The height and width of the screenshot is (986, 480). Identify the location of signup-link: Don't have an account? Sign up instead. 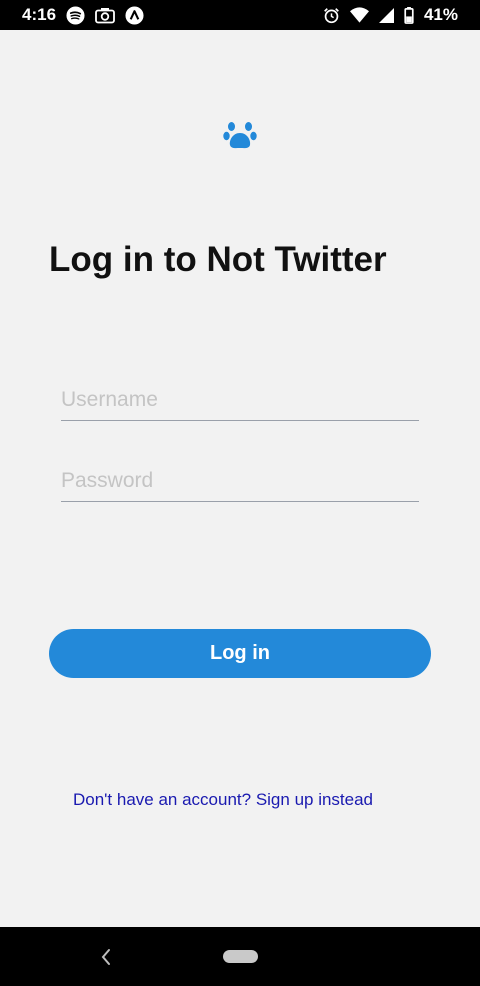
(223, 800).